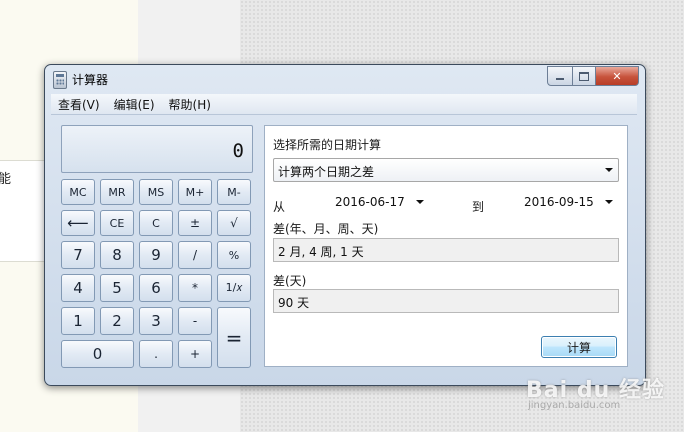 This screenshot has width=684, height=432. I want to click on from-date-picker: 2016-06-17, so click(381, 202).